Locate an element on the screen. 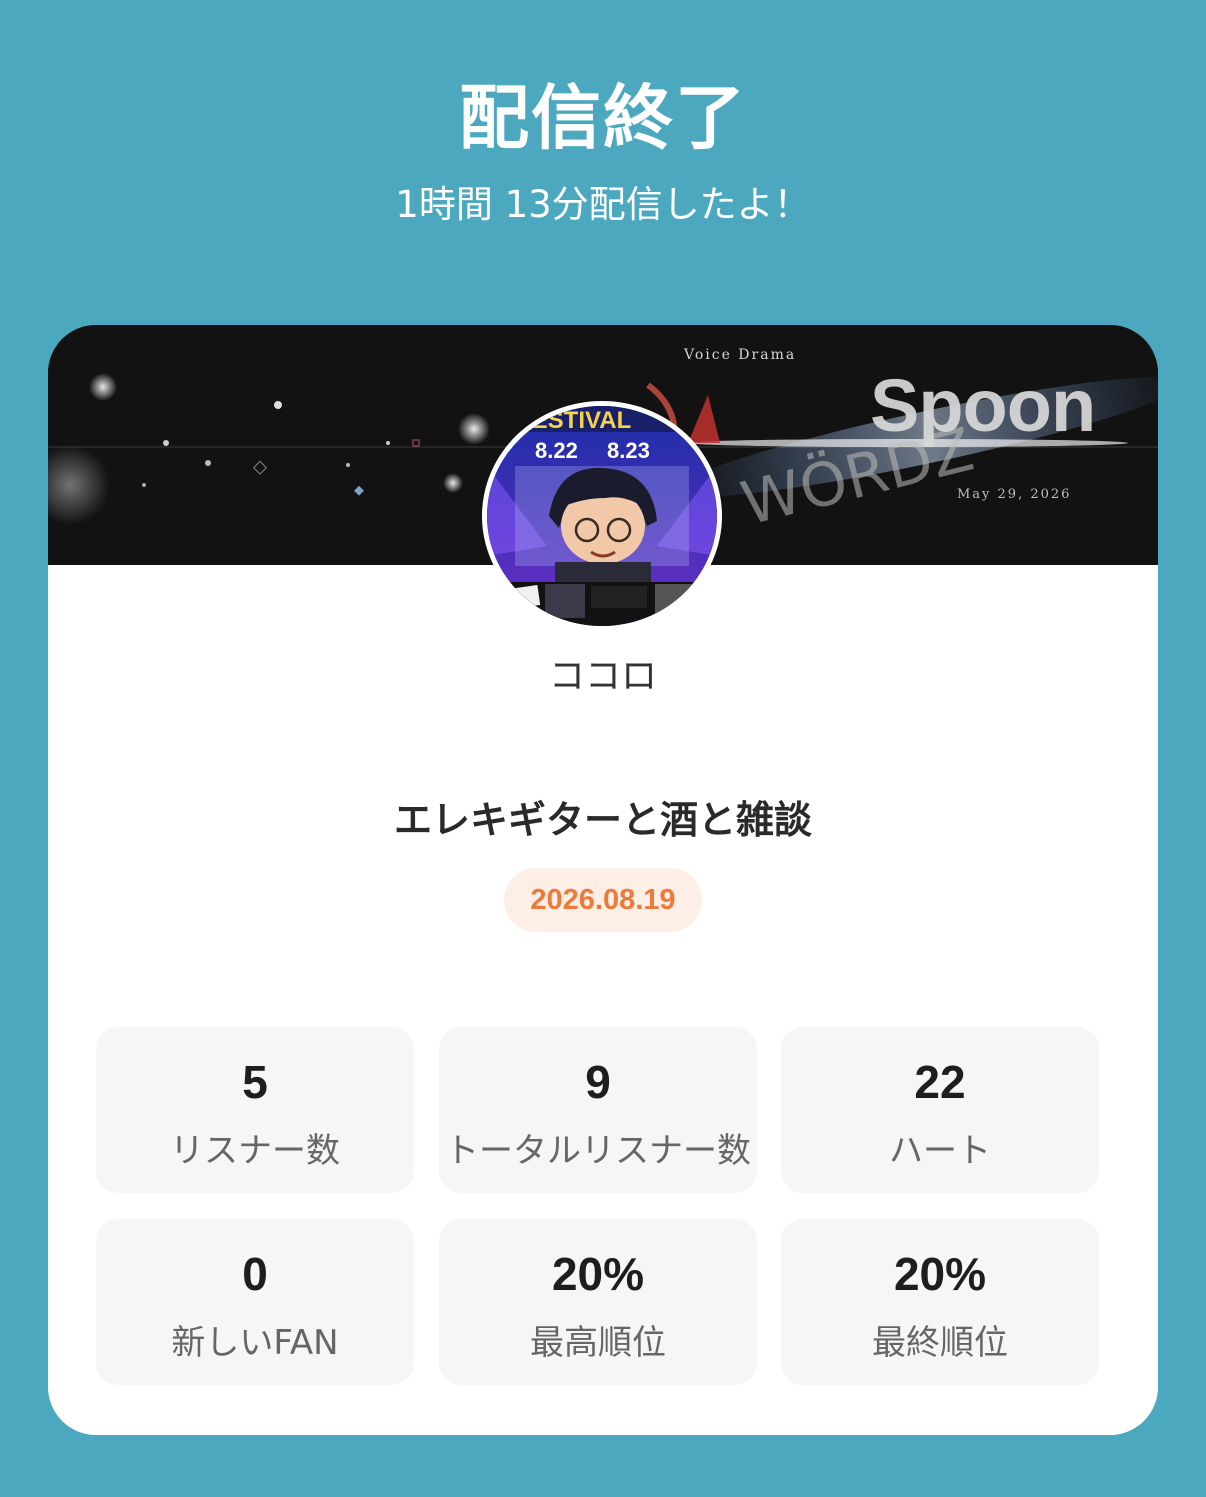 This screenshot has height=1497, width=1206. banner-date: May 29, 2026 is located at coordinates (1014, 494).